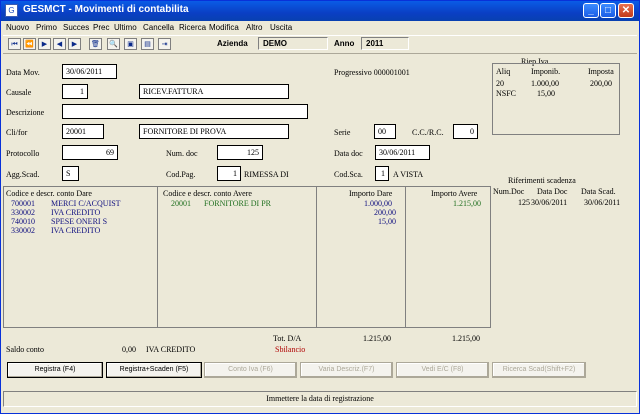 The image size is (640, 414). I want to click on menu-nuovo: Nuovo, so click(17, 27).